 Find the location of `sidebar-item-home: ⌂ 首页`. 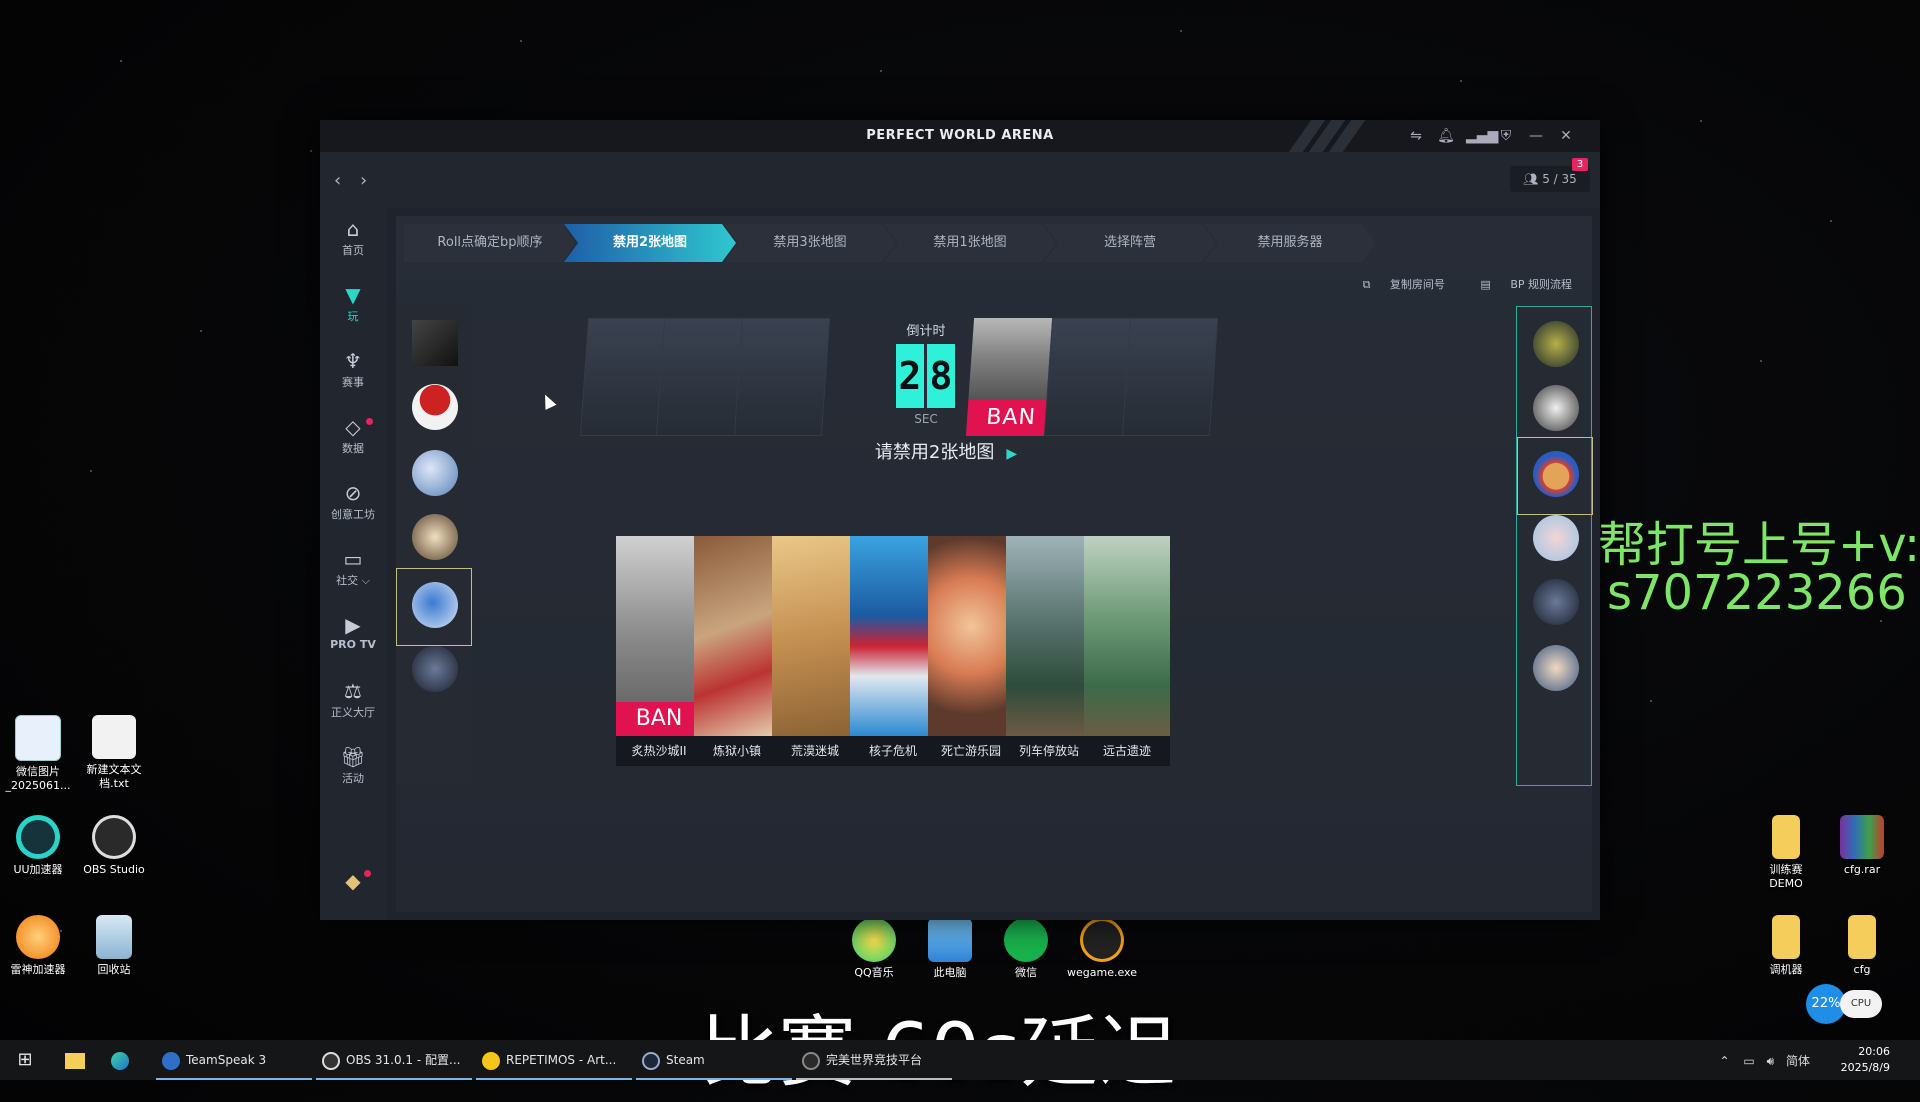

sidebar-item-home: ⌂ 首页 is located at coordinates (353, 246).